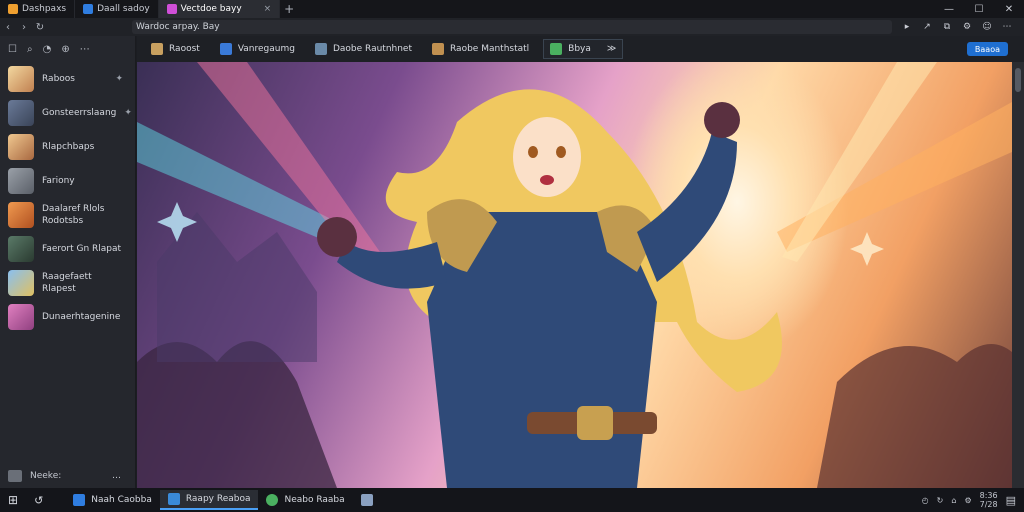  I want to click on toolbar-item-label: Bbya, so click(579, 49).